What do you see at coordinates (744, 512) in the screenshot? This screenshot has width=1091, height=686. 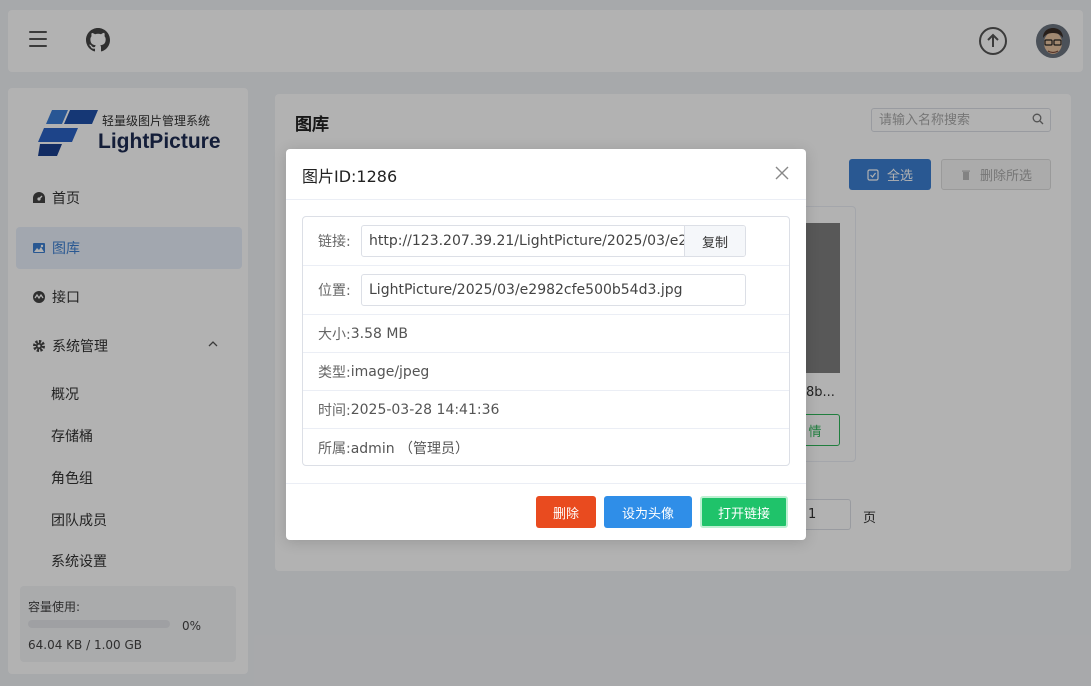 I see `open-link-button: 打开链接` at bounding box center [744, 512].